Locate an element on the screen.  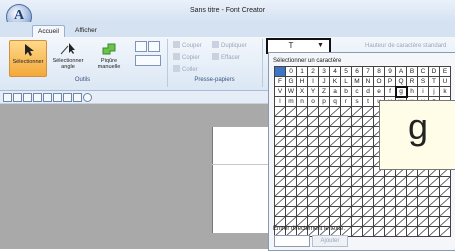
select-button: Sélectionner is located at coordinates (28, 58).